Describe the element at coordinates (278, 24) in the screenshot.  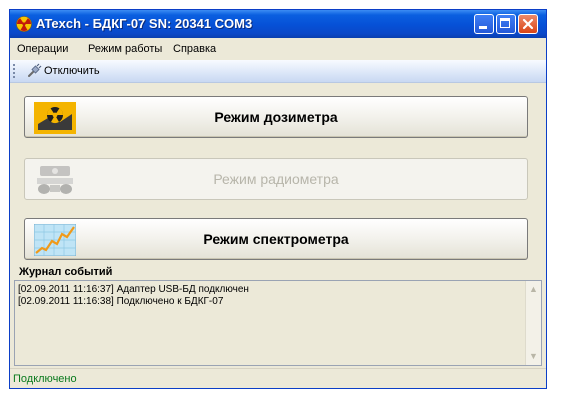
I see `title-bar: ATexch - БДКГ-07 SN: 20341 COM3` at that location.